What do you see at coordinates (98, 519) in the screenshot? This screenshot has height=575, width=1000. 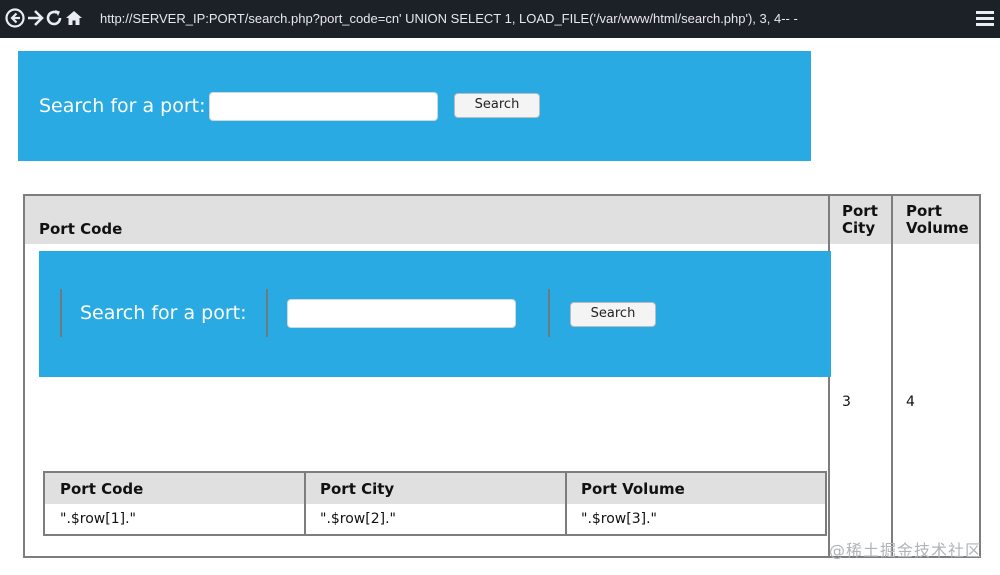 I see `injected-cell-1: ".$row[1]."` at bounding box center [98, 519].